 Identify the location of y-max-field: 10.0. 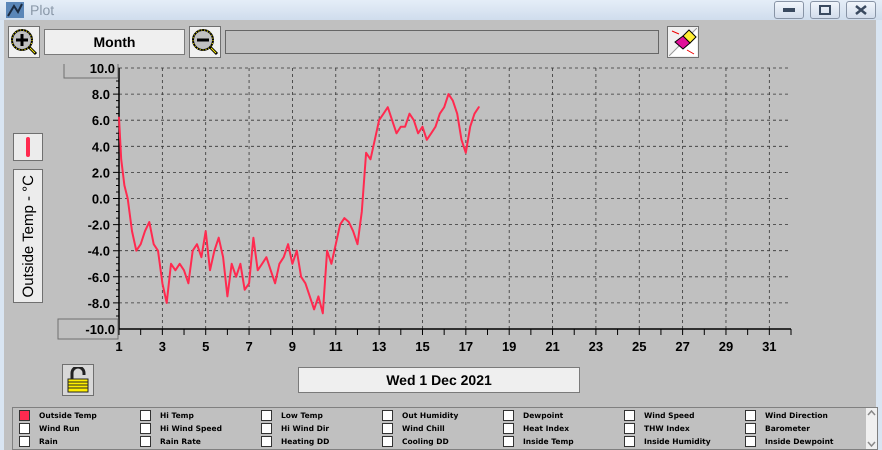
(91, 71).